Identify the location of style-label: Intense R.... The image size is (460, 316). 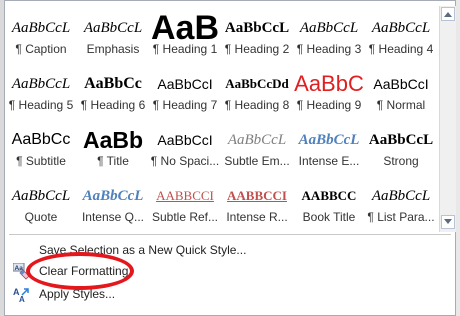
(257, 217).